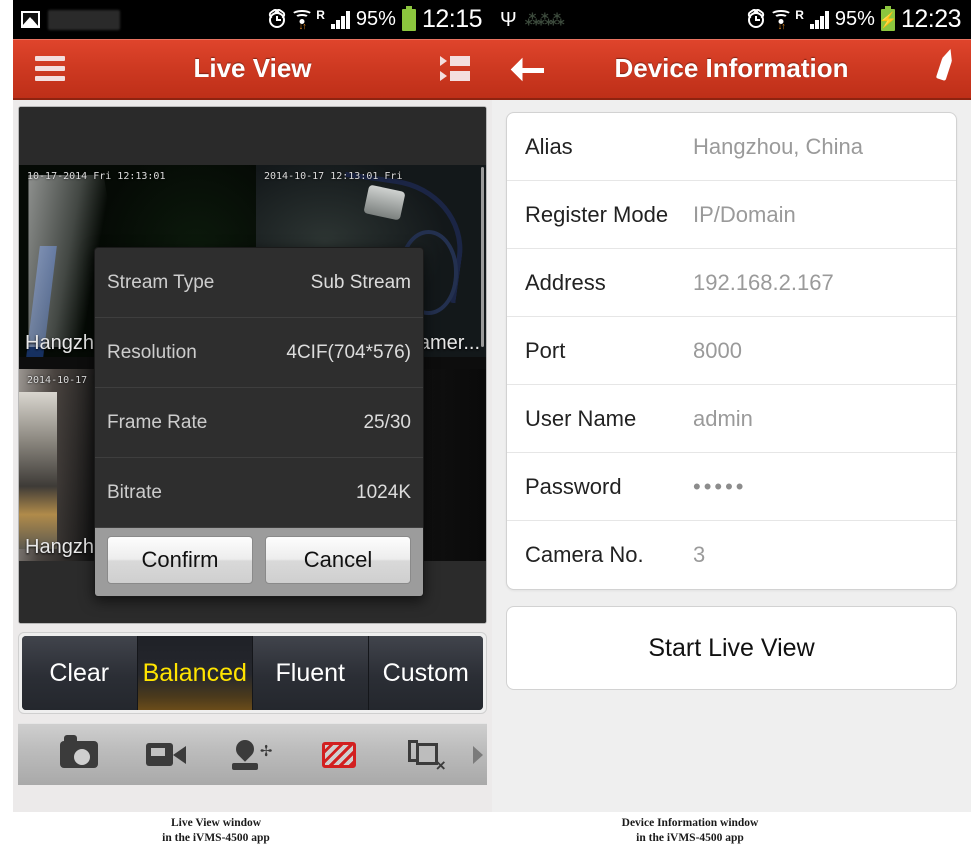 This screenshot has width=974, height=852. I want to click on field-row-user-name: User Name admin, so click(731, 419).